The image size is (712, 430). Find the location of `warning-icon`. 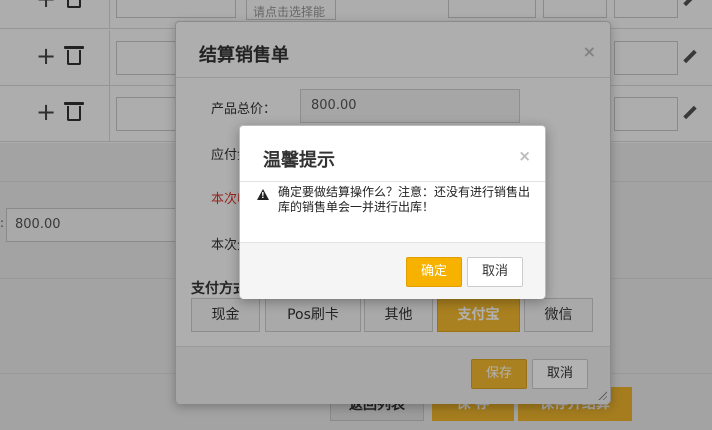

warning-icon is located at coordinates (263, 194).